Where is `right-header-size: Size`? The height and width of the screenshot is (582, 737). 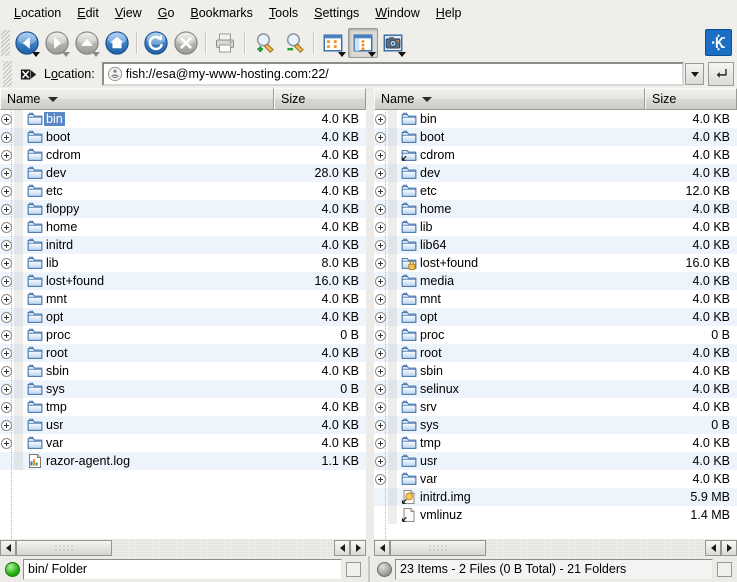
right-header-size: Size is located at coordinates (691, 99).